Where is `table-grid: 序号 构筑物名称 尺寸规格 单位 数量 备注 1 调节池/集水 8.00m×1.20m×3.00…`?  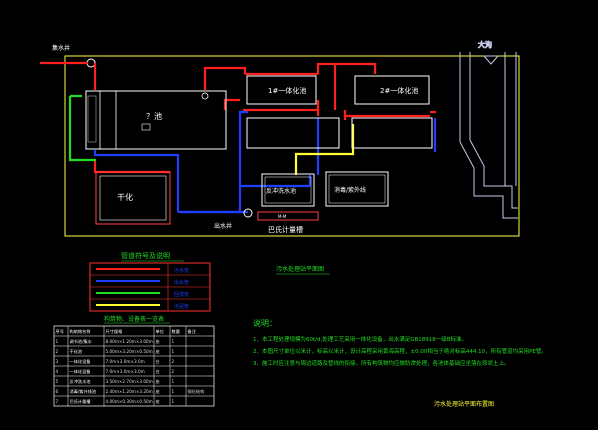 table-grid: 序号 构筑物名称 尺寸规格 单位 数量 备注 1 调节池/集水 8.00m×1.20m×3.00… is located at coordinates (134, 366).